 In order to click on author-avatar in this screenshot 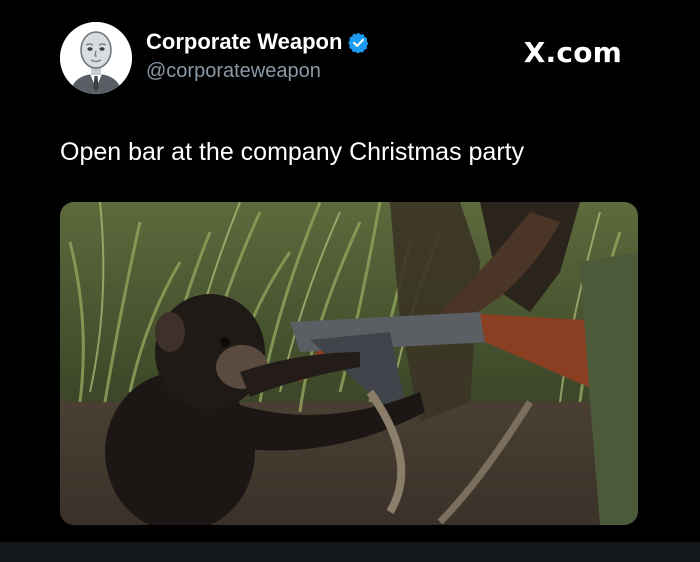, I will do `click(96, 58)`.